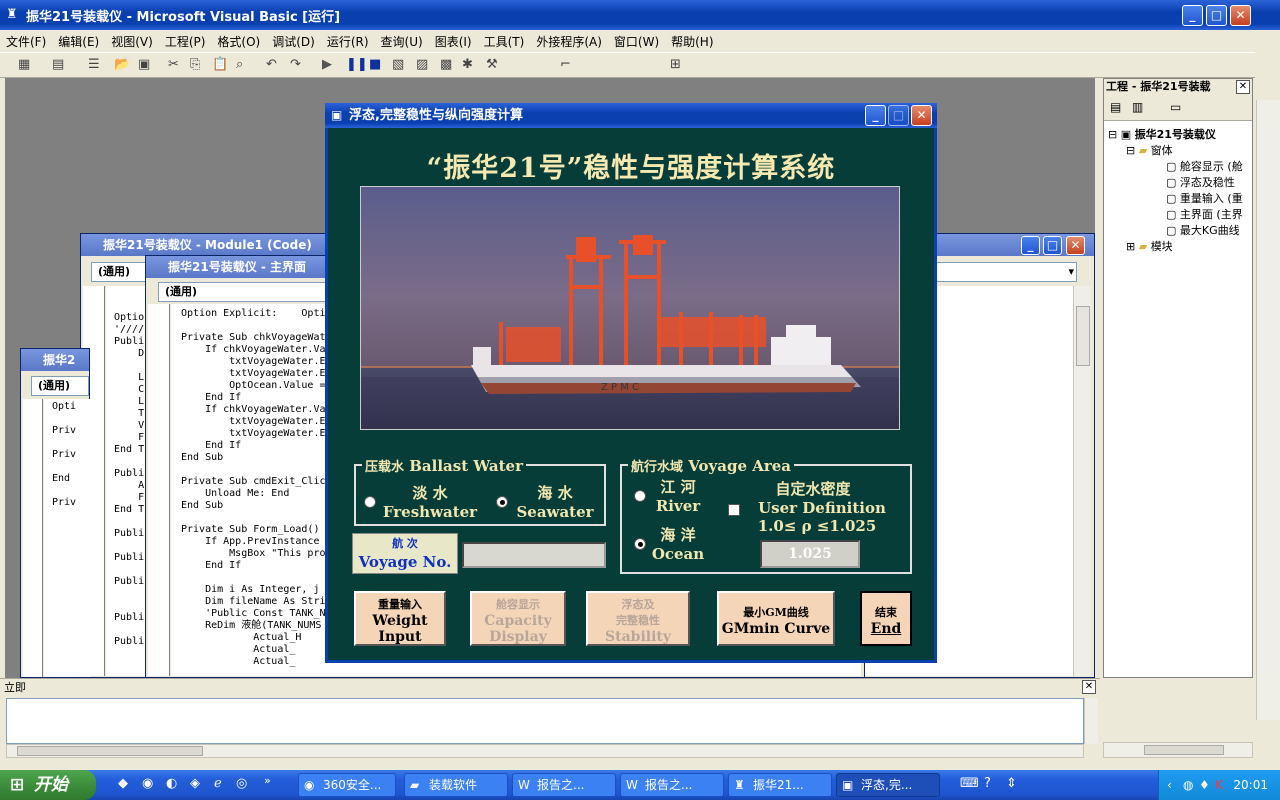 The image size is (1280, 800). What do you see at coordinates (534, 555) in the screenshot?
I see `voyage-no-input` at bounding box center [534, 555].